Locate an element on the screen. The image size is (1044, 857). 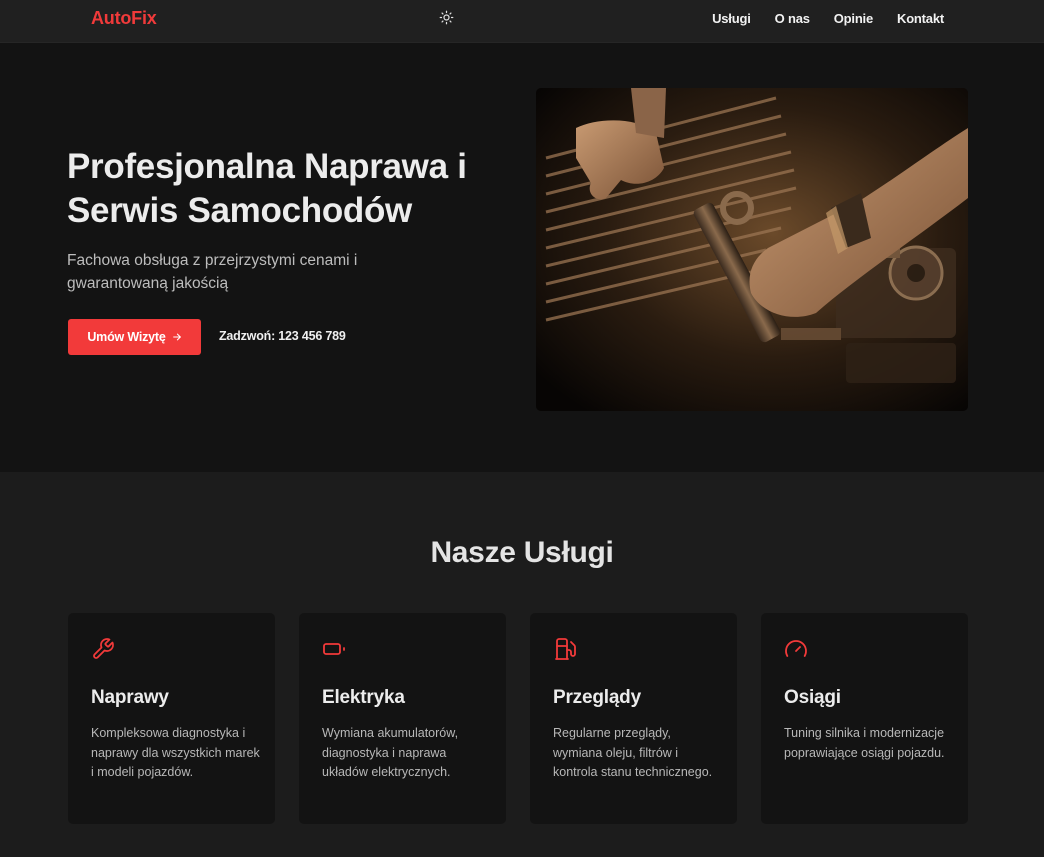
battery-icon is located at coordinates (334, 649).